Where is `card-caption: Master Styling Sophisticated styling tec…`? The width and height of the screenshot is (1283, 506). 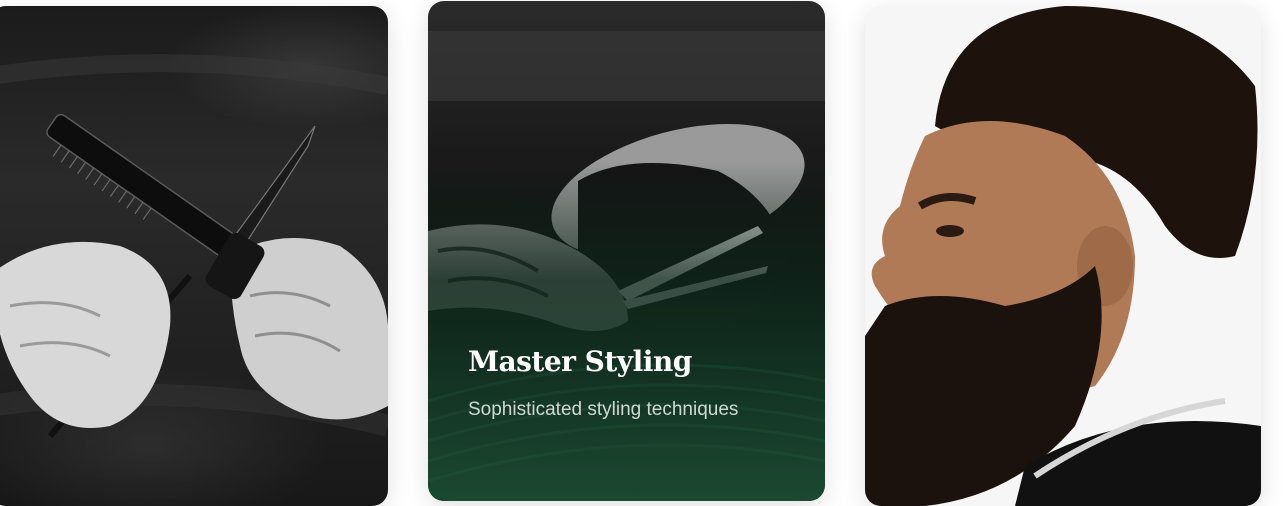
card-caption: Master Styling Sophisticated styling tec… is located at coordinates (618, 384).